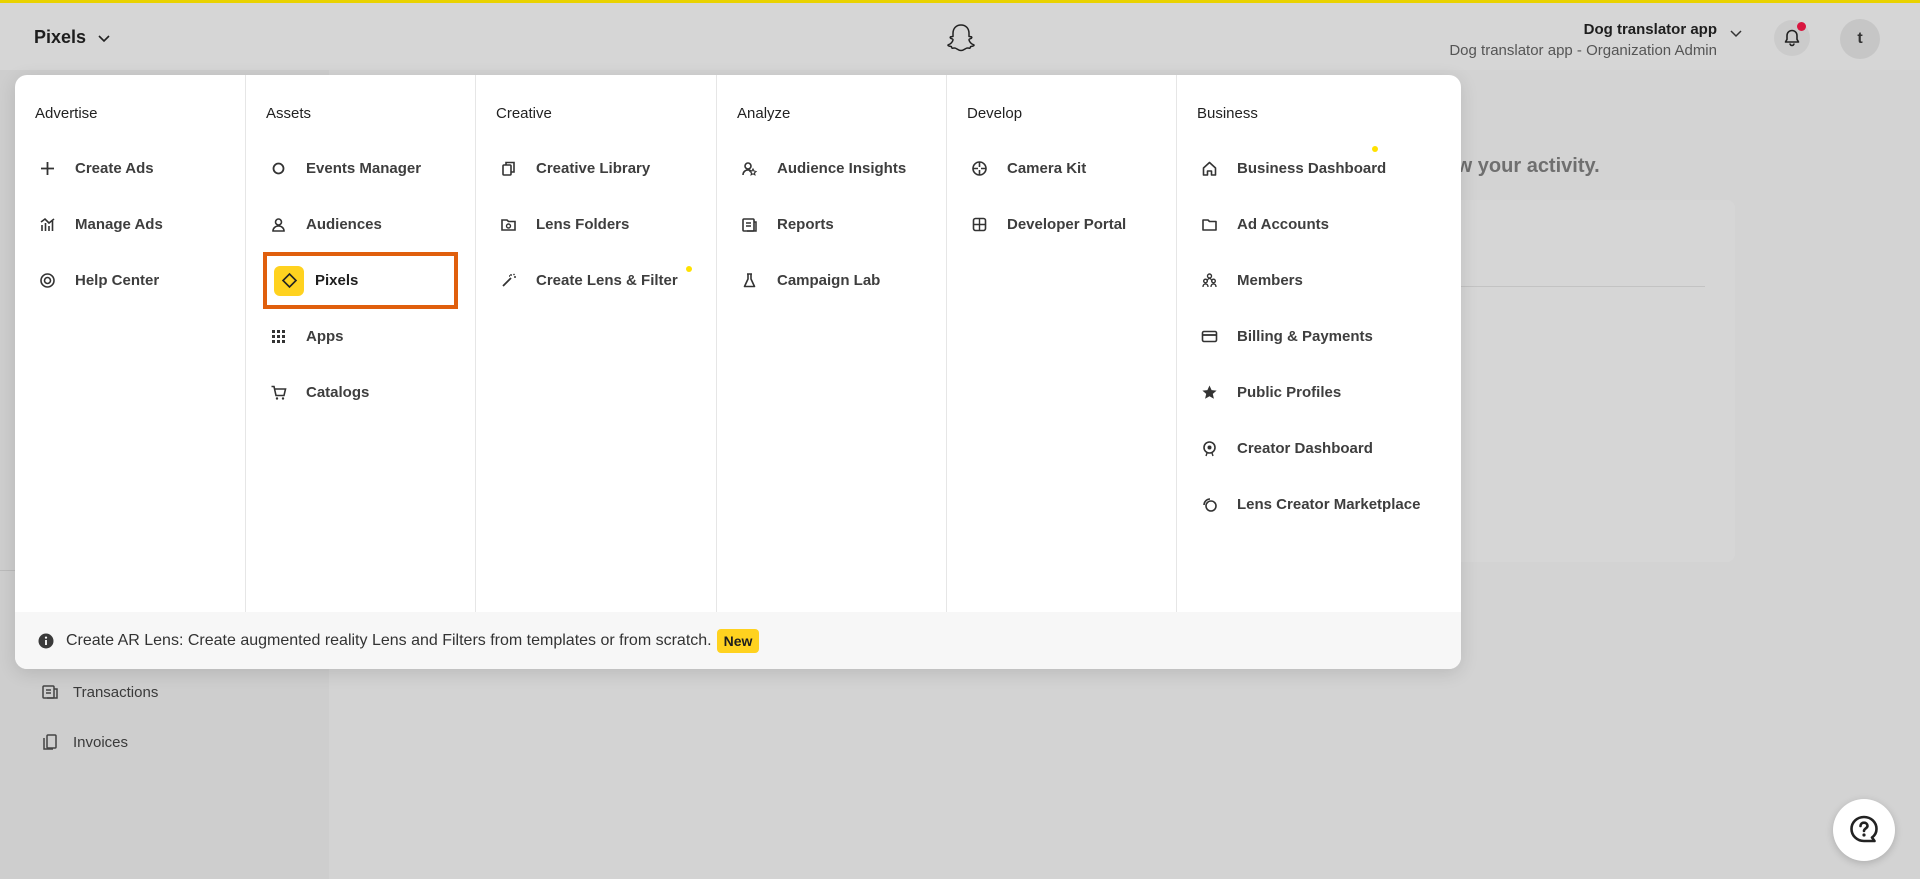 The height and width of the screenshot is (879, 1920). I want to click on avatar: t, so click(1860, 39).